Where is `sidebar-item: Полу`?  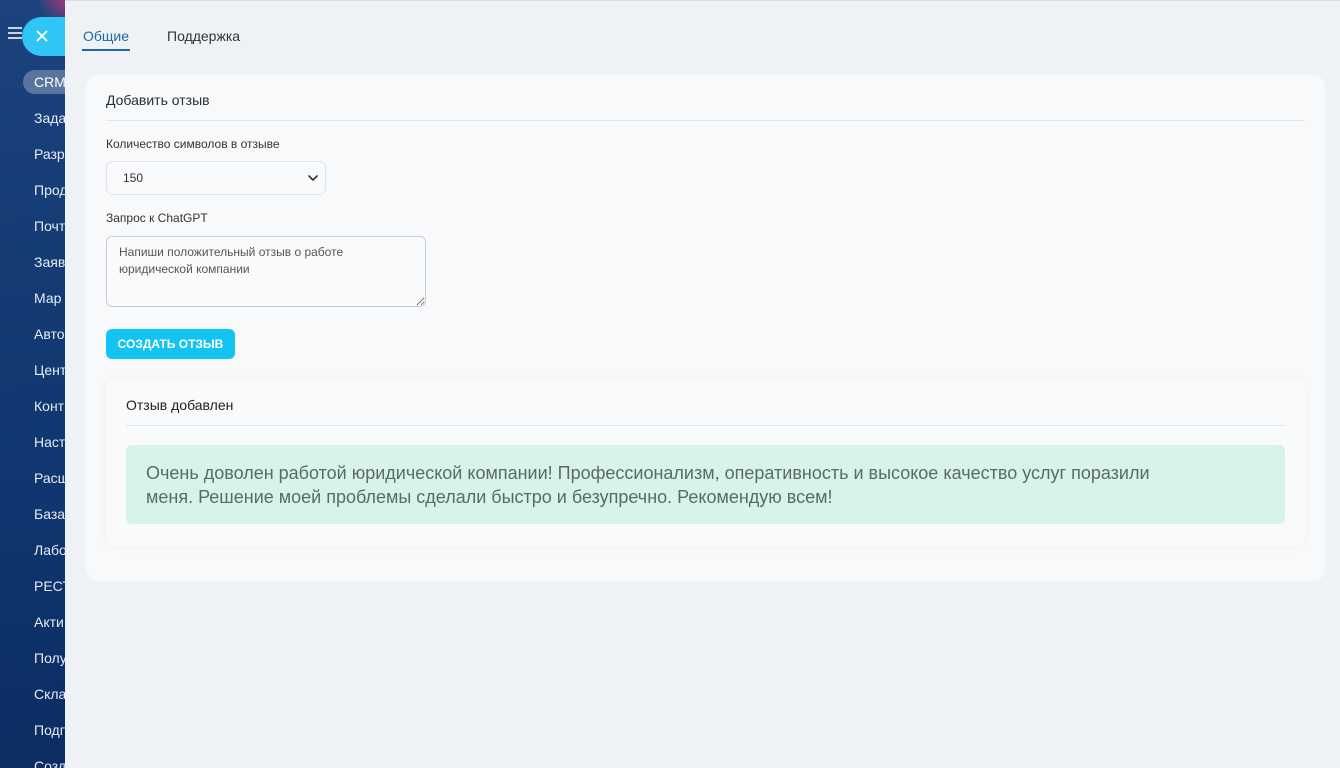 sidebar-item: Полу is located at coordinates (32, 658).